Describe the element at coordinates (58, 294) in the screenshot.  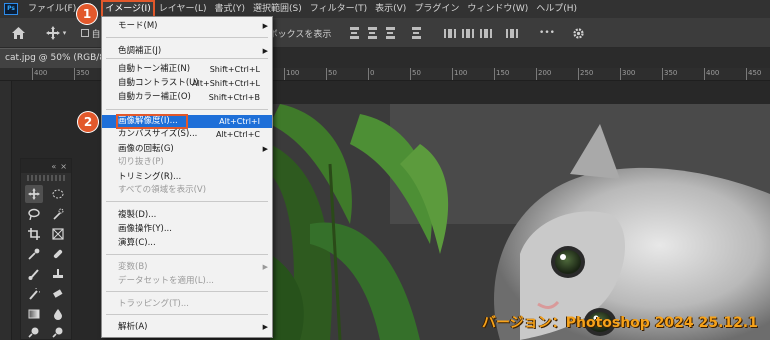
I see `eraser-tool-icon` at that location.